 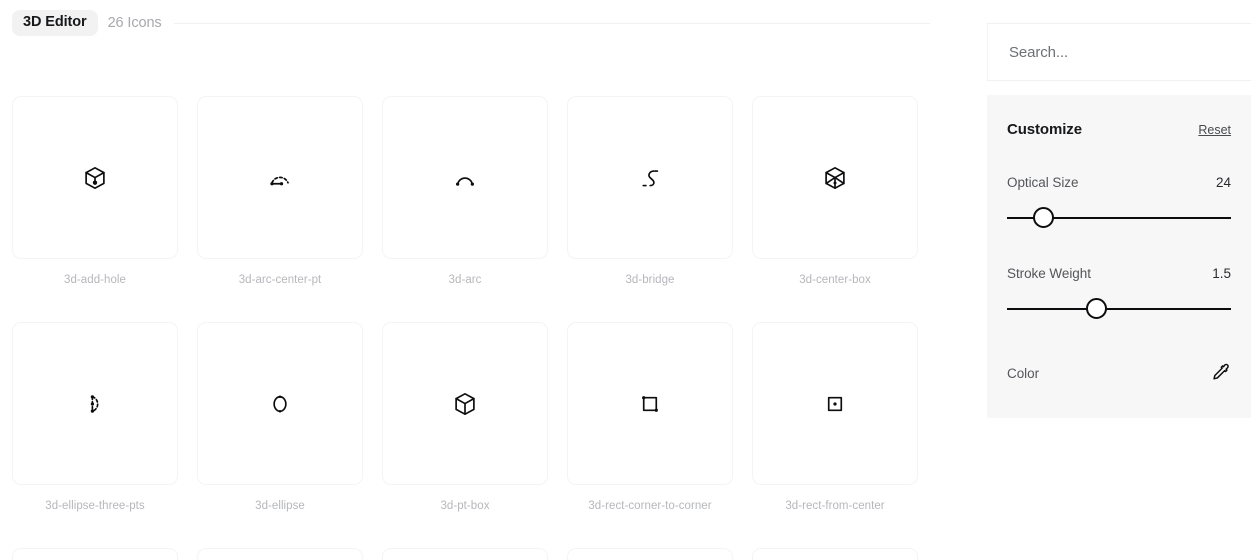 What do you see at coordinates (1220, 373) in the screenshot?
I see `eyedropper-icon` at bounding box center [1220, 373].